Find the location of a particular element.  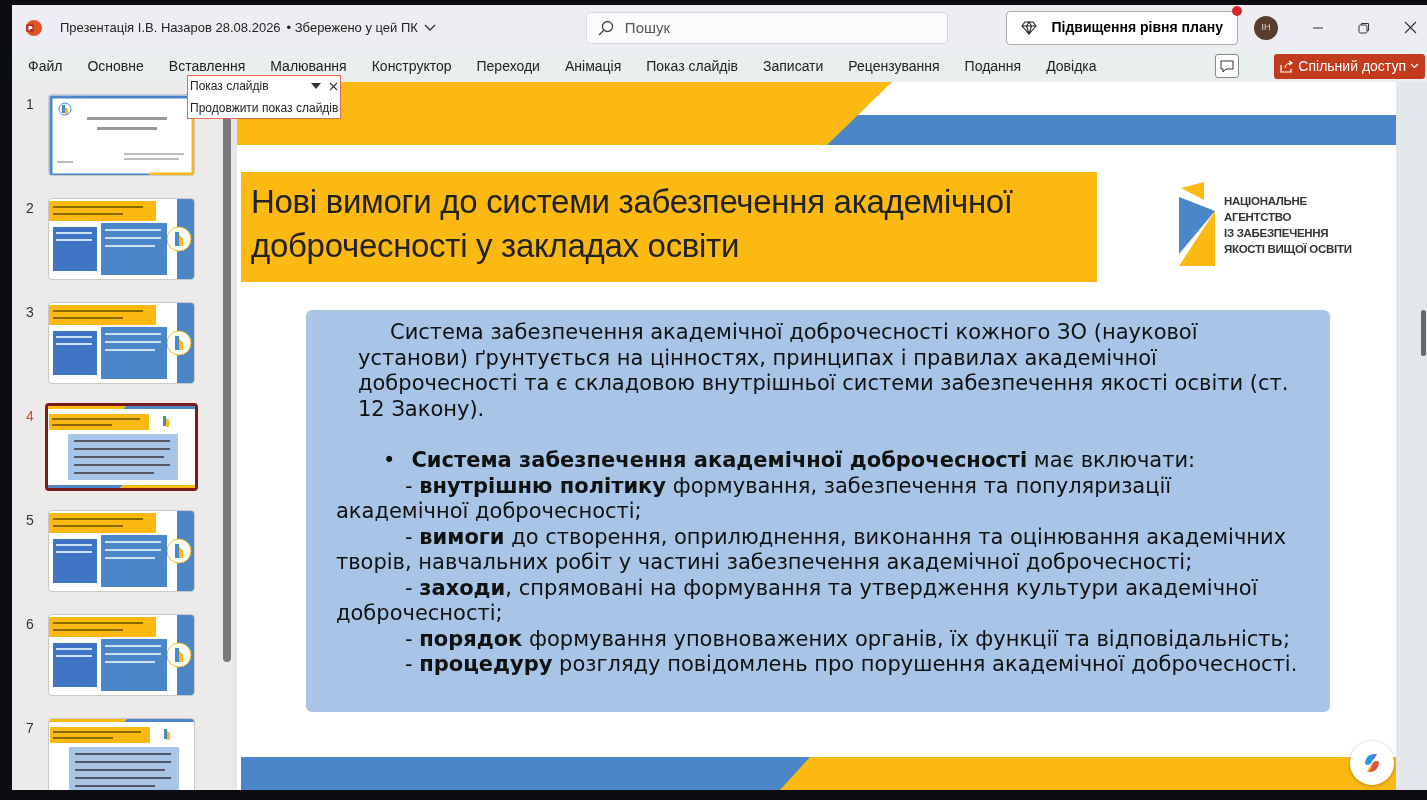

menu-tab: Малювання is located at coordinates (308, 66).